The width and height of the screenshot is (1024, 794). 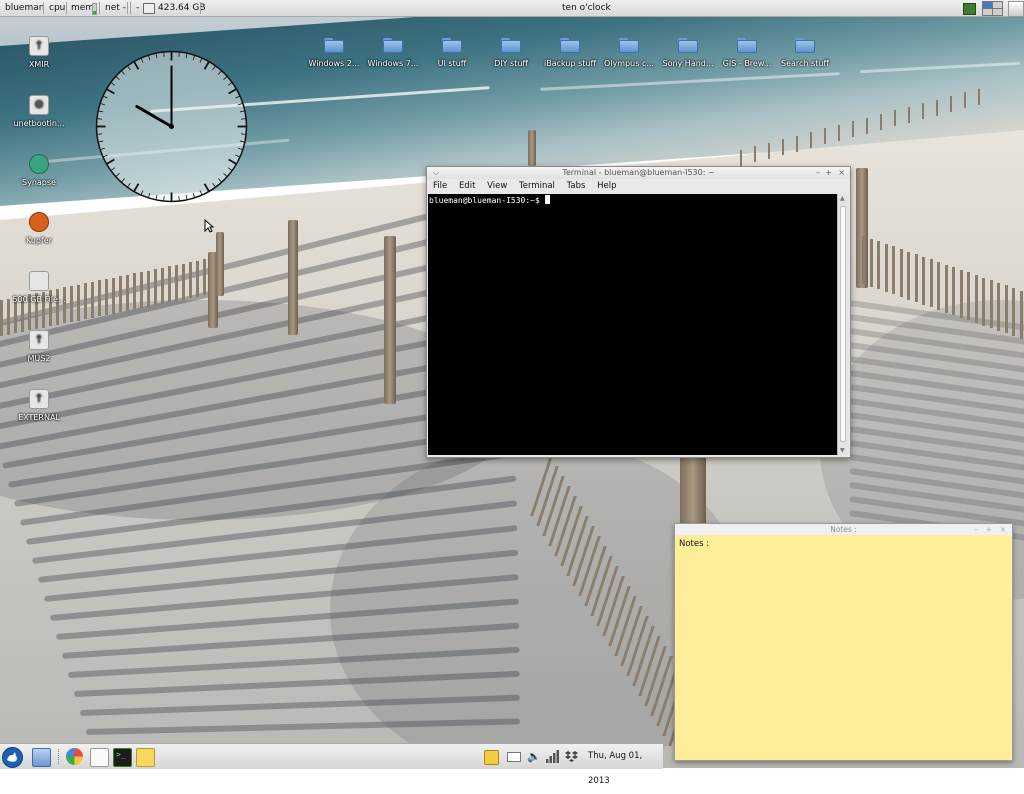 What do you see at coordinates (331, 764) in the screenshot?
I see `bottom-panel: >_ 🔈 Thu, Aug 01, 2013` at bounding box center [331, 764].